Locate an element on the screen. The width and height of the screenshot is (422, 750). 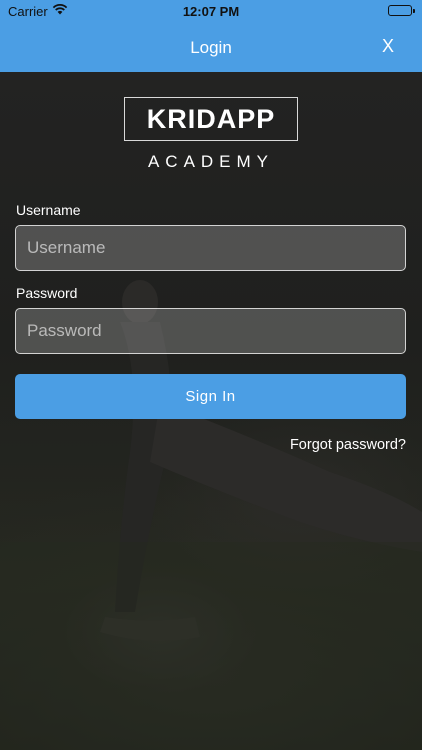
page-title: Login is located at coordinates (211, 47).